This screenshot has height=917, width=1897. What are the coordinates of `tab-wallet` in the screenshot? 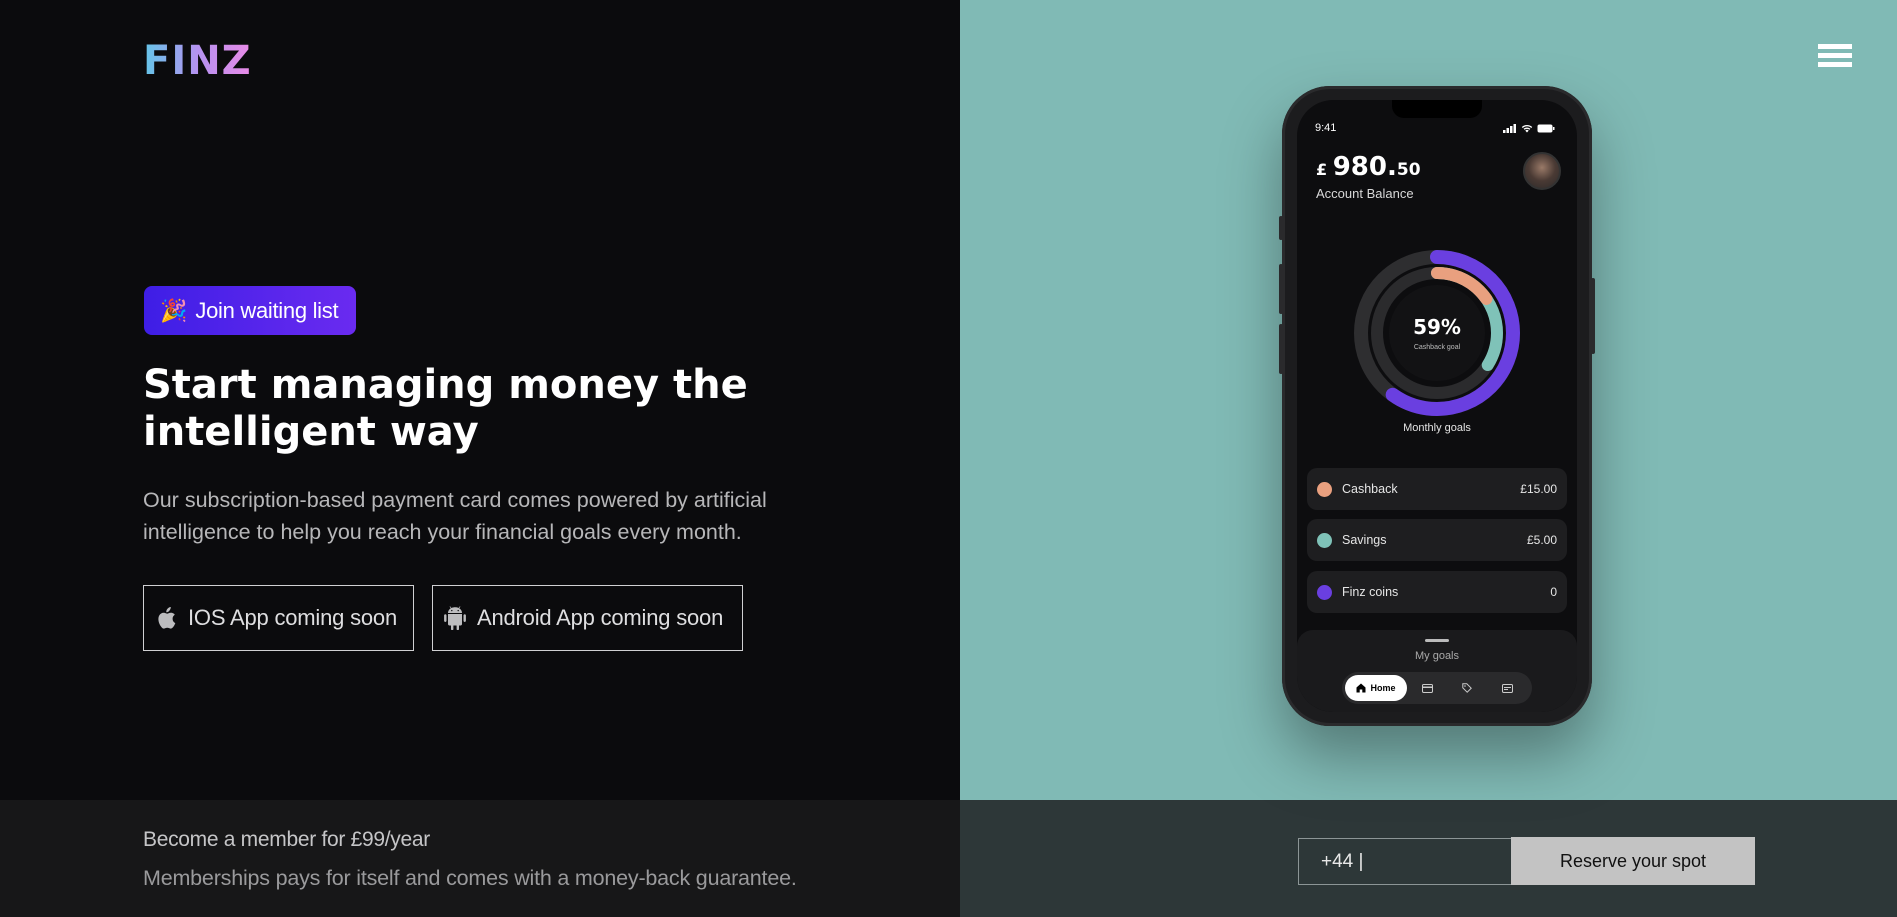 It's located at (1507, 688).